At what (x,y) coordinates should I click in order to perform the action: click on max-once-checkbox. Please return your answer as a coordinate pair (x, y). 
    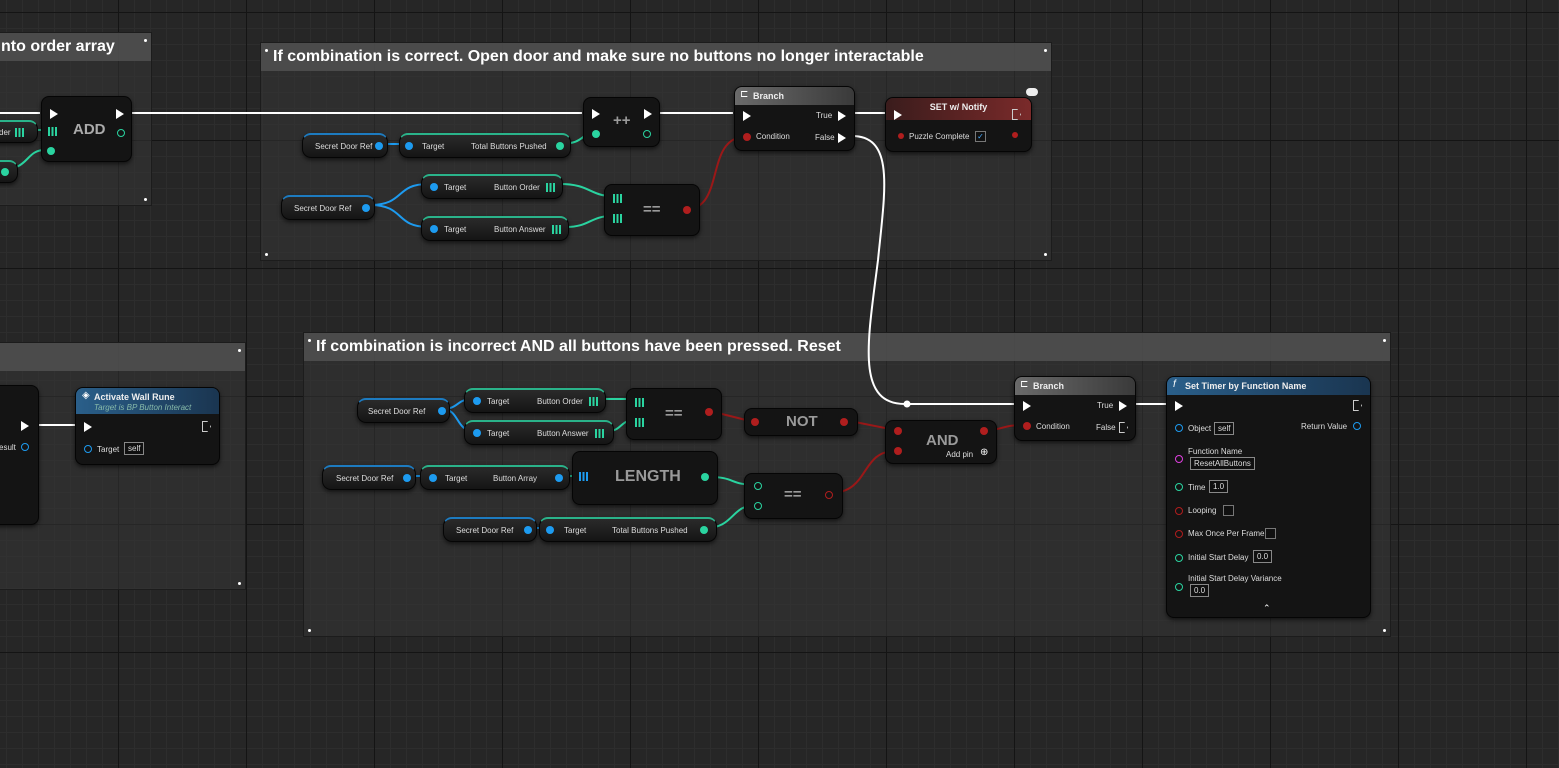
    Looking at the image, I should click on (1270, 533).